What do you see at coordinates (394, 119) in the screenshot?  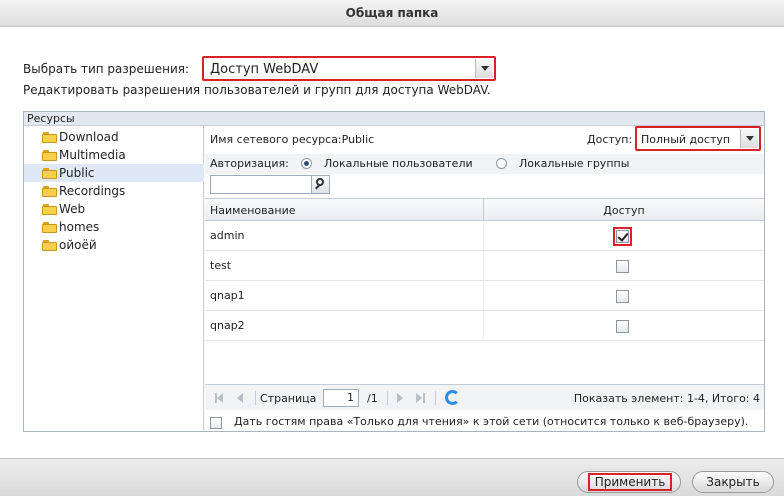 I see `resources-header: Ресурсы` at bounding box center [394, 119].